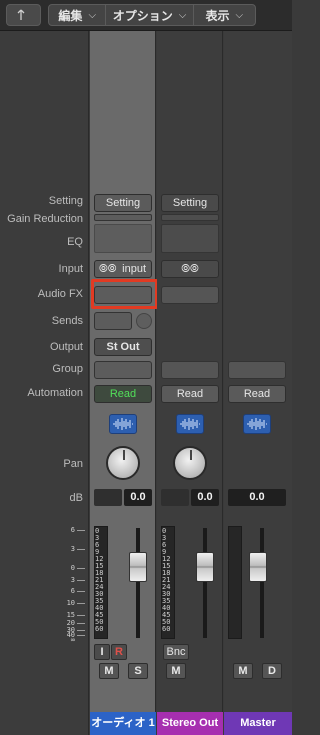 This screenshot has height=735, width=320. Describe the element at coordinates (235, 582) in the screenshot. I see `level-meter` at that location.